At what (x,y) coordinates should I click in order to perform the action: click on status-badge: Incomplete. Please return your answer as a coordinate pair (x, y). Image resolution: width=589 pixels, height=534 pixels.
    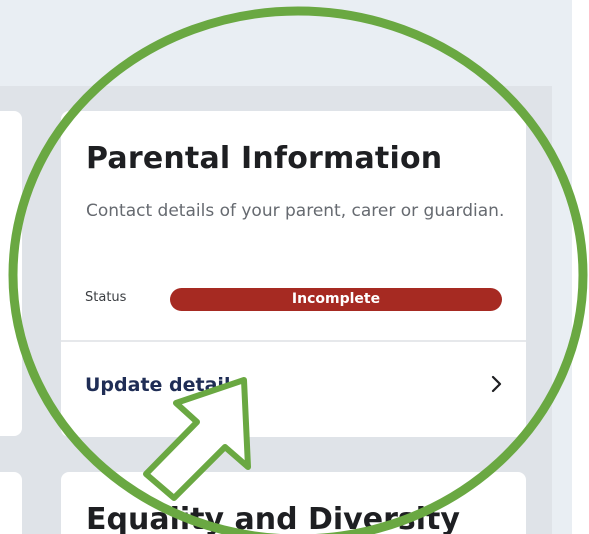
    Looking at the image, I should click on (336, 299).